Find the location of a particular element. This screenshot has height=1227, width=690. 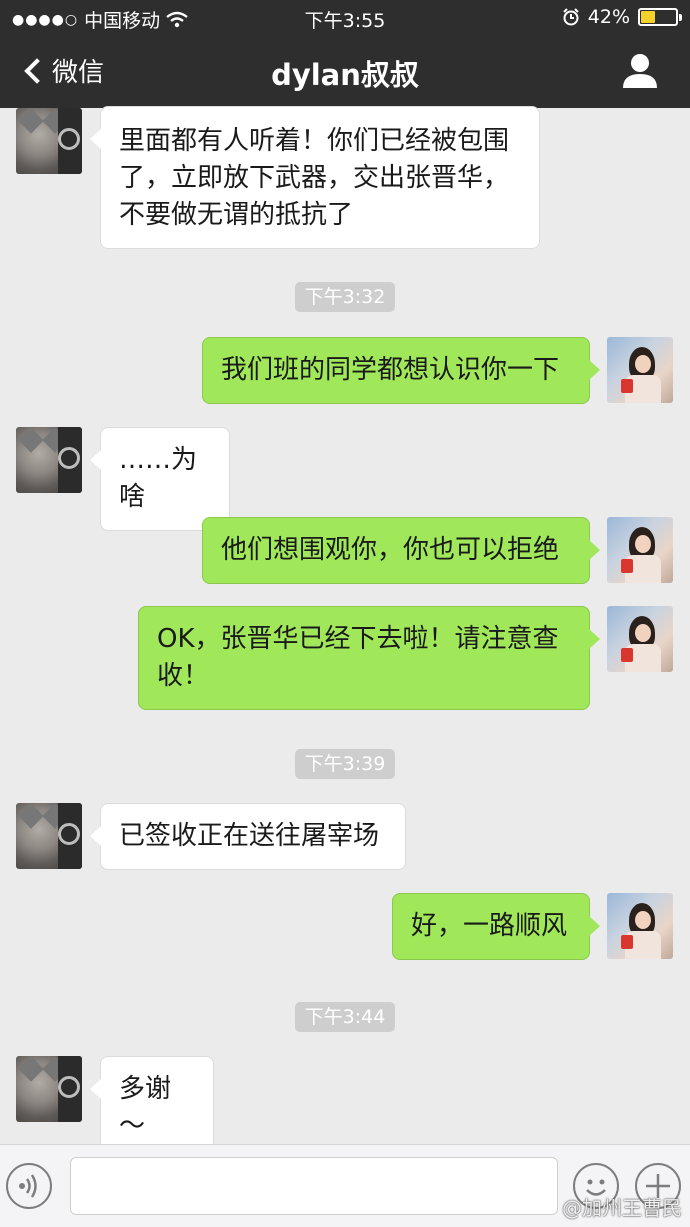

timestamp: 下午3:32 is located at coordinates (345, 297).